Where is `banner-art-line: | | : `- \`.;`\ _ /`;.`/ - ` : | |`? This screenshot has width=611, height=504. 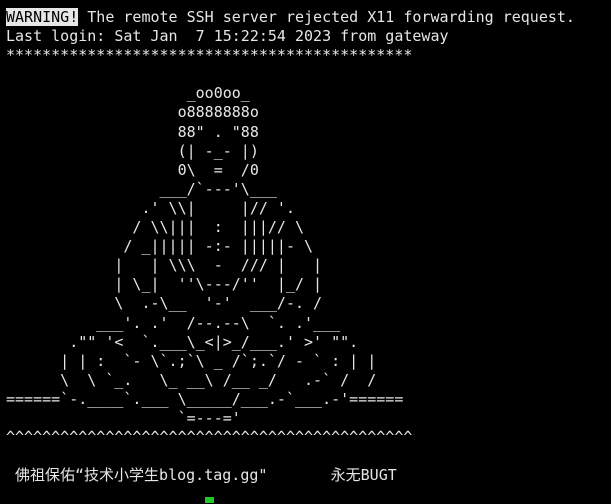 banner-art-line: | | : `- \`.;`\ _ /`;.`/ - ` : | | is located at coordinates (191, 360).